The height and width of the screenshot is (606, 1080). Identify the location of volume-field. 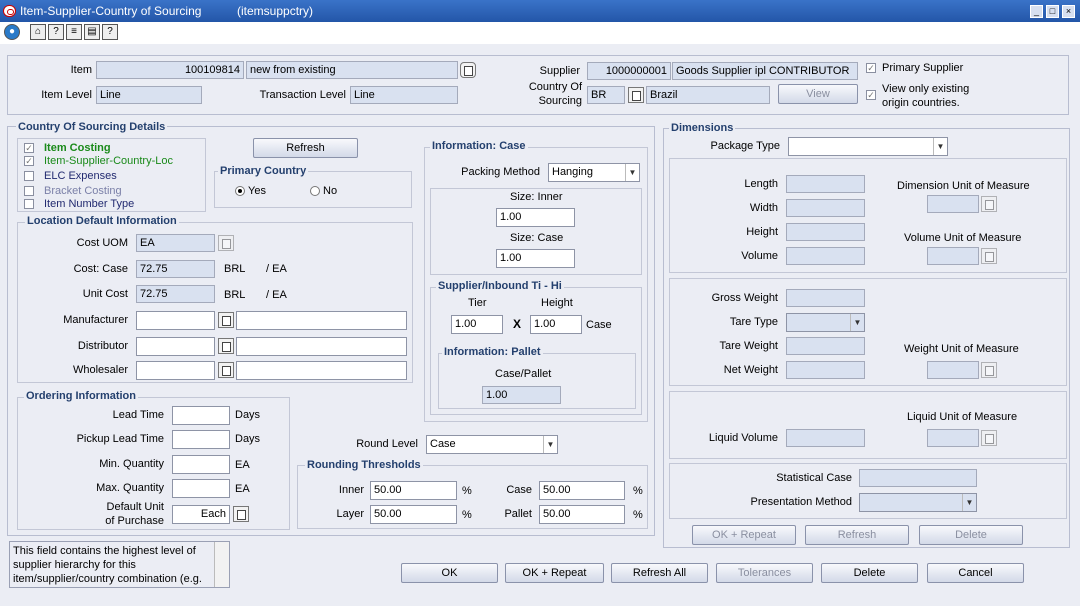
(825, 256).